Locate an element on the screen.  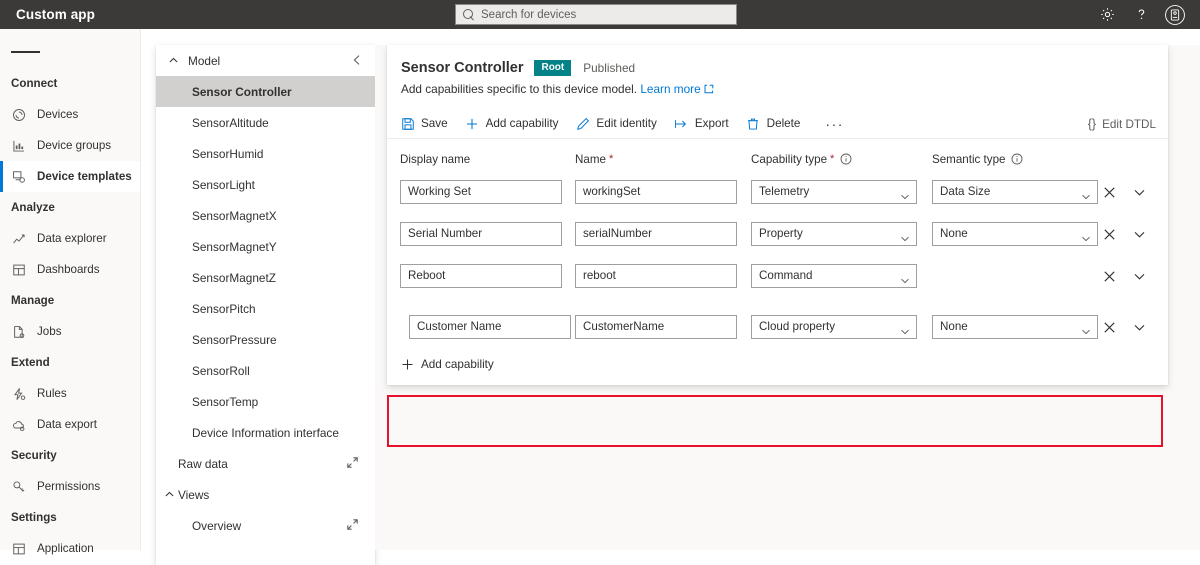
cell-name: workingSet is located at coordinates (663, 192).